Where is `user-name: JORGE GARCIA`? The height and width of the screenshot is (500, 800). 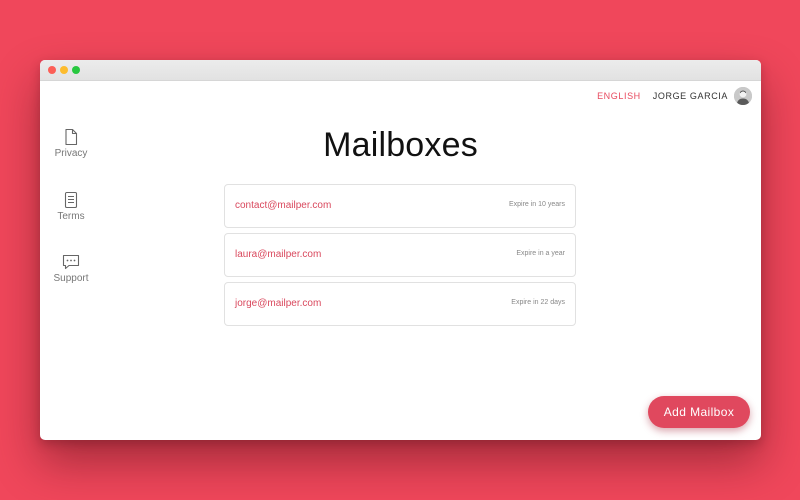
user-name: JORGE GARCIA is located at coordinates (690, 96).